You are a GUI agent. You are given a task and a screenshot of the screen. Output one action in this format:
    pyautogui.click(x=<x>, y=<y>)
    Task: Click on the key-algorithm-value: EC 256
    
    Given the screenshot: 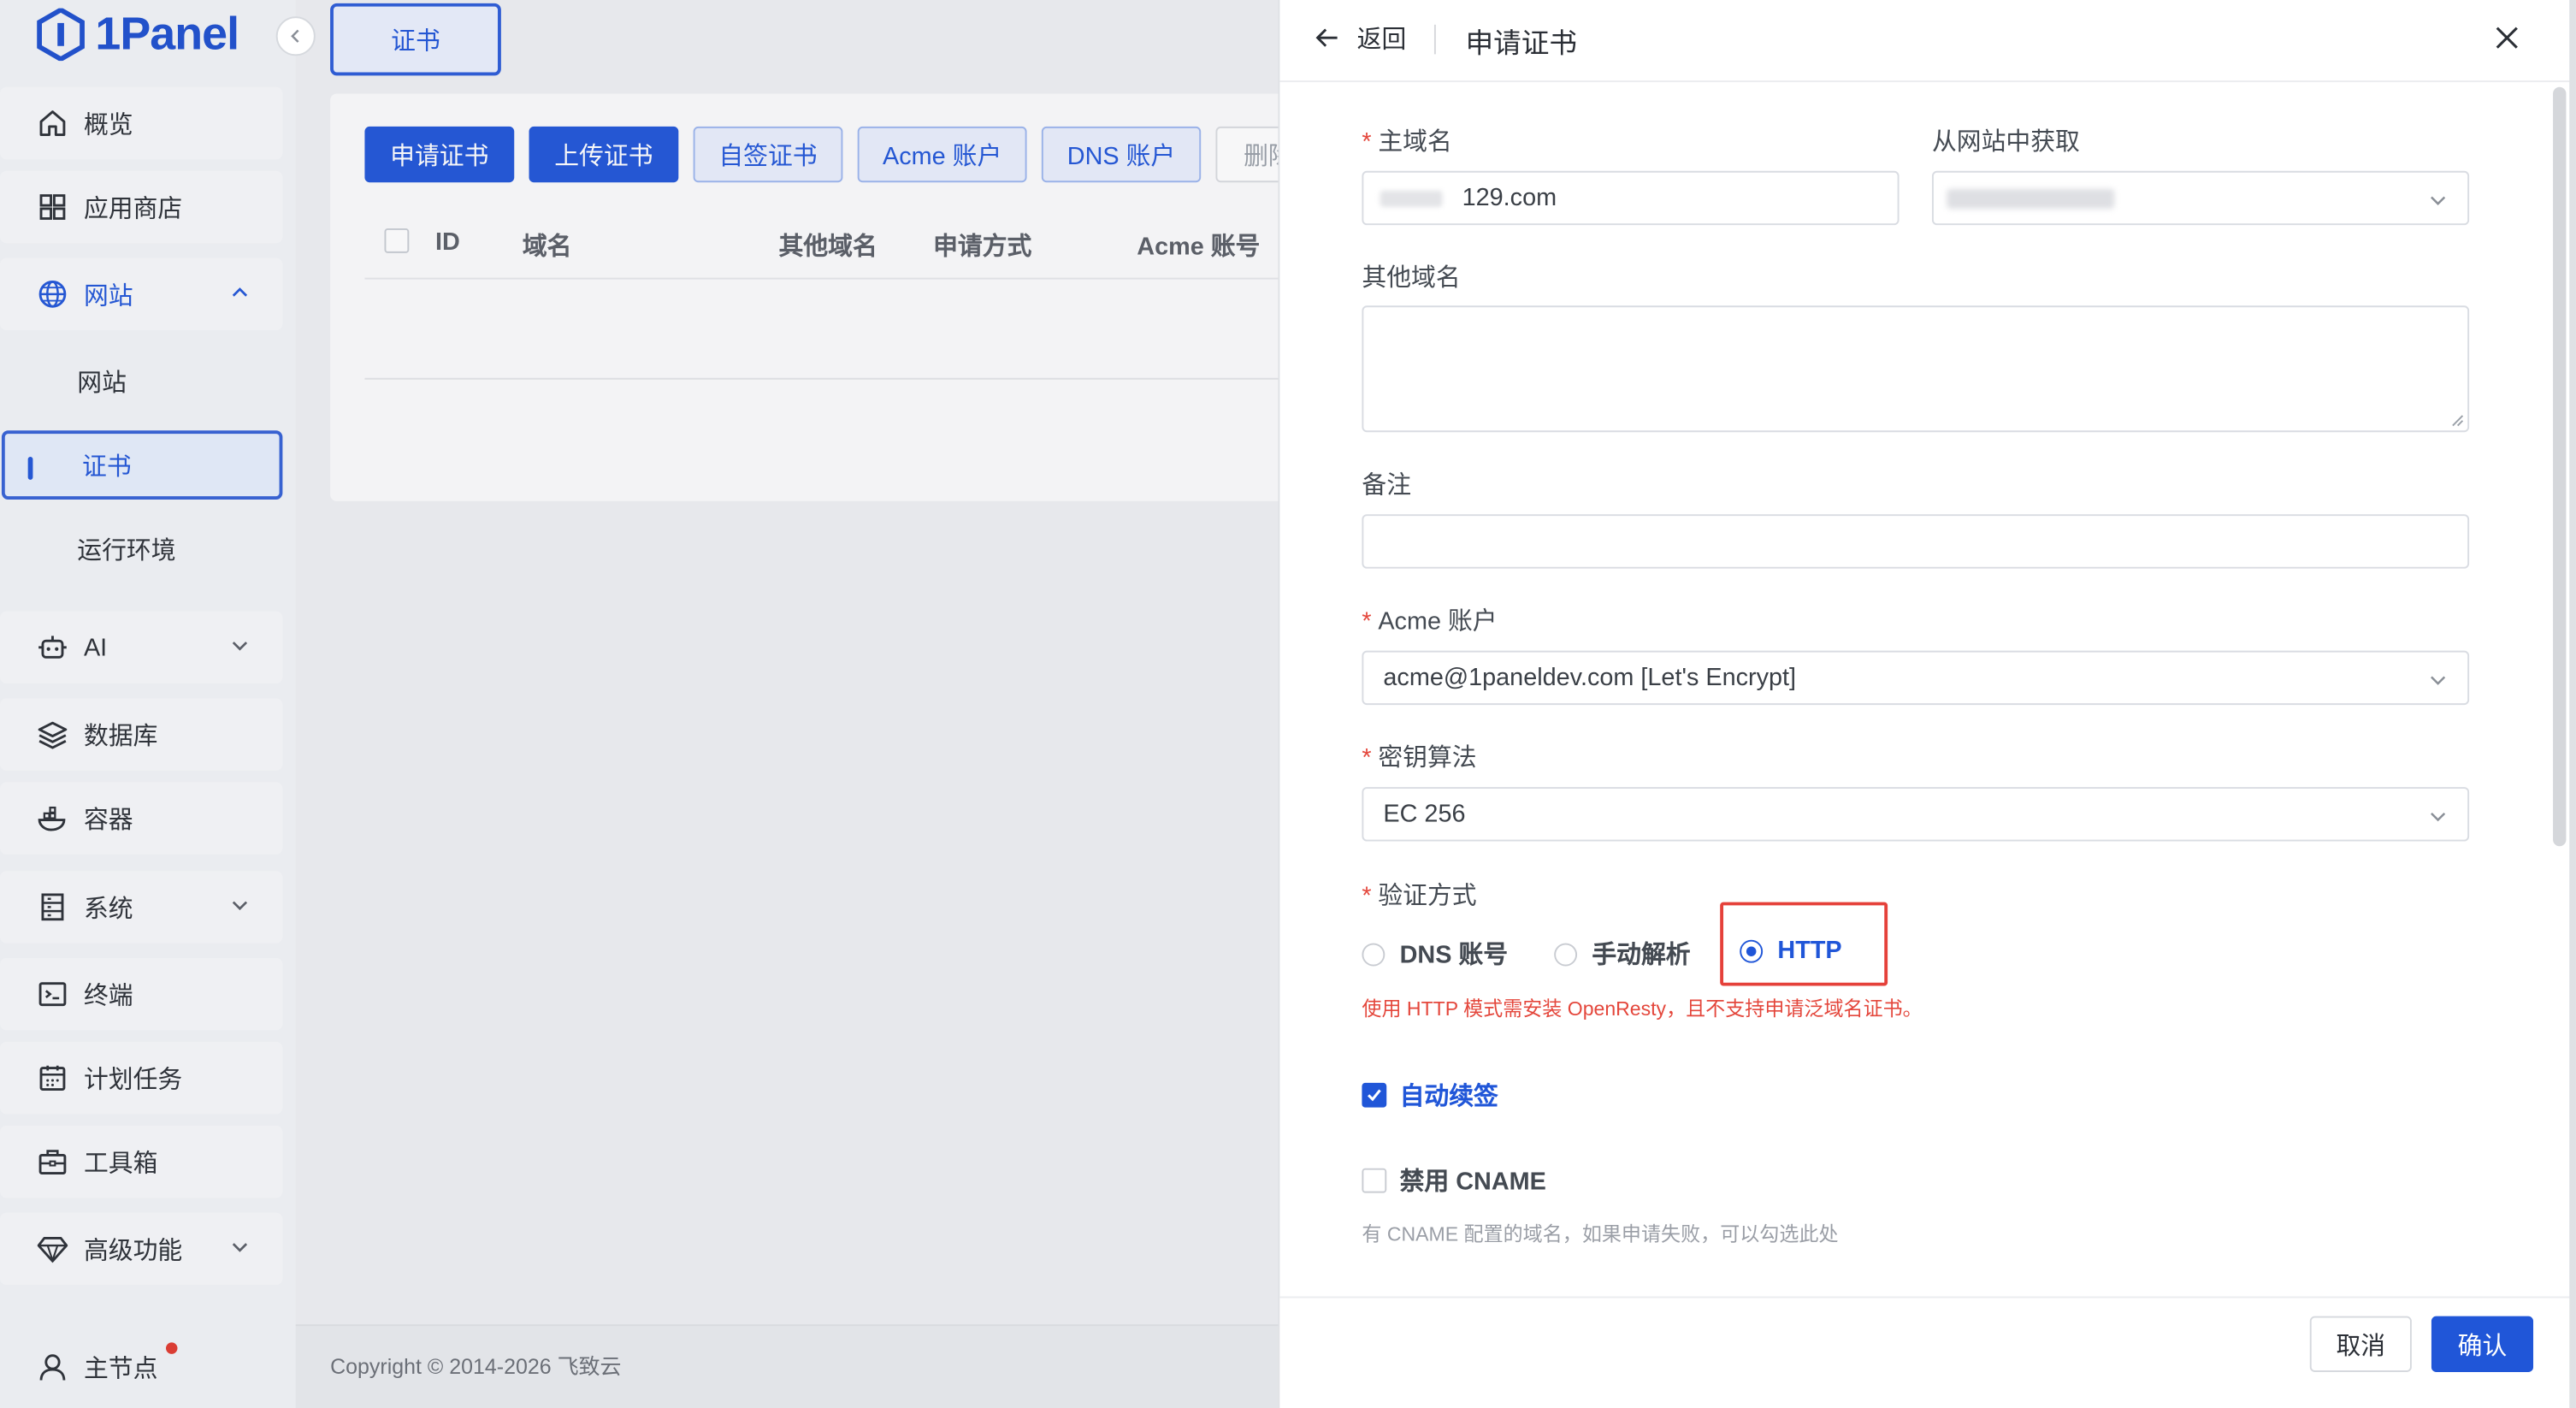 What is the action you would take?
    pyautogui.click(x=1424, y=814)
    